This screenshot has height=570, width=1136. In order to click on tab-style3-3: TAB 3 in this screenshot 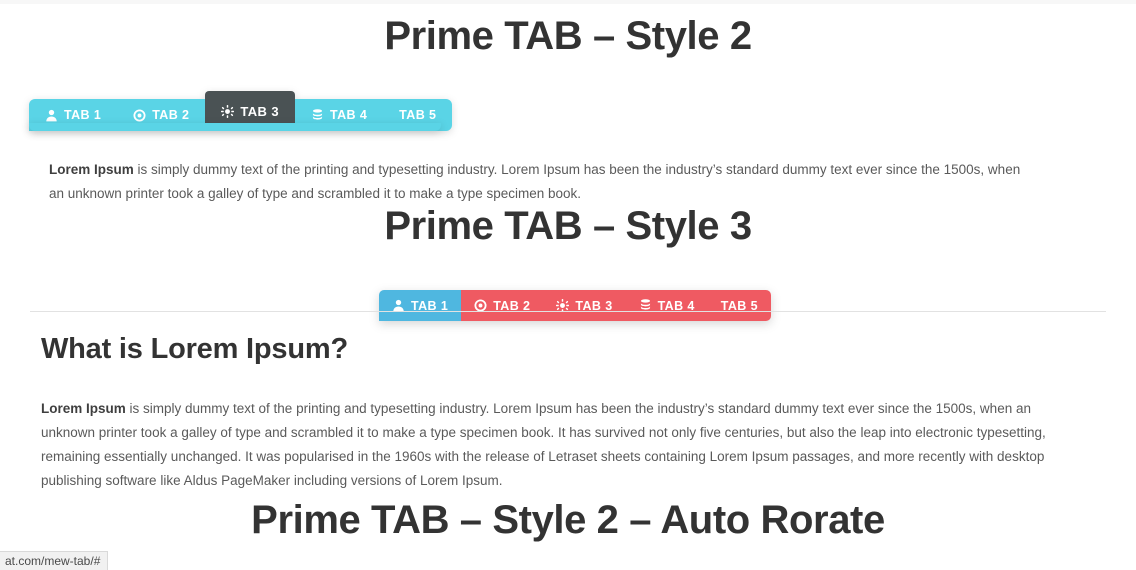, I will do `click(584, 305)`.